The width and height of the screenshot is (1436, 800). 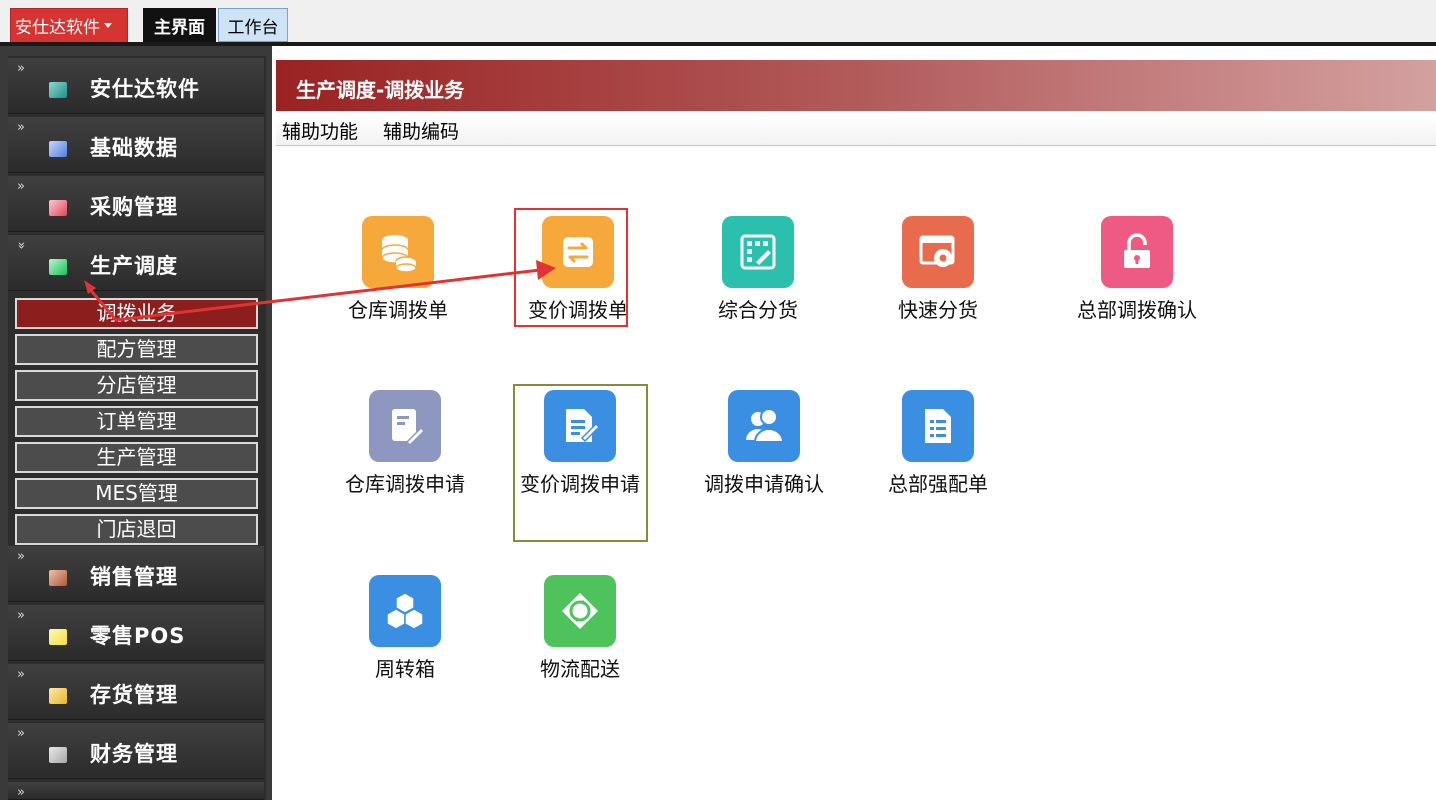 I want to click on sidebar-group-production: » 生产调度, so click(x=136, y=263).